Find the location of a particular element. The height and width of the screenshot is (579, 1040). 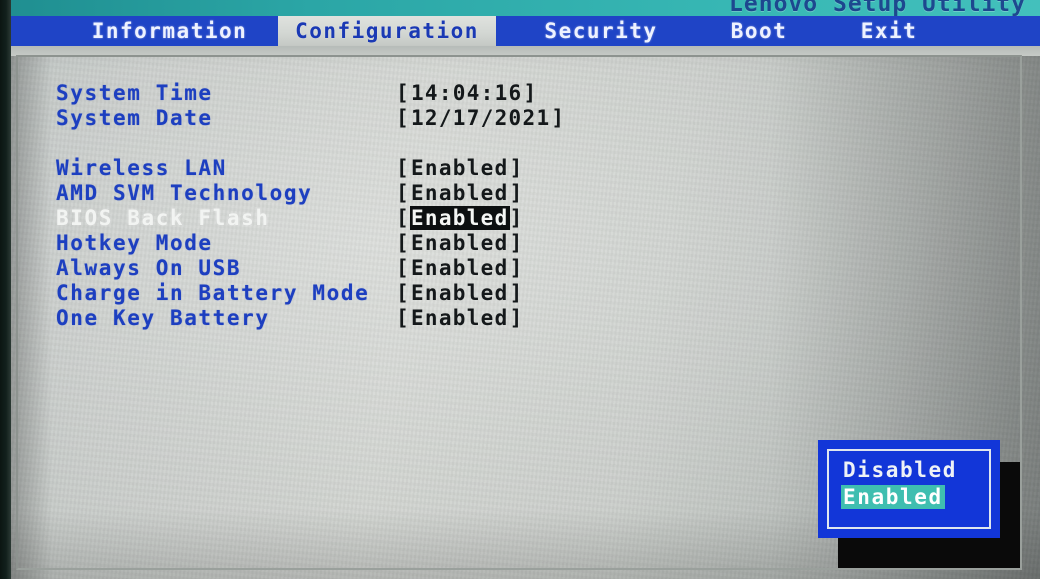

option-item-disabled: Disabled is located at coordinates (909, 469).